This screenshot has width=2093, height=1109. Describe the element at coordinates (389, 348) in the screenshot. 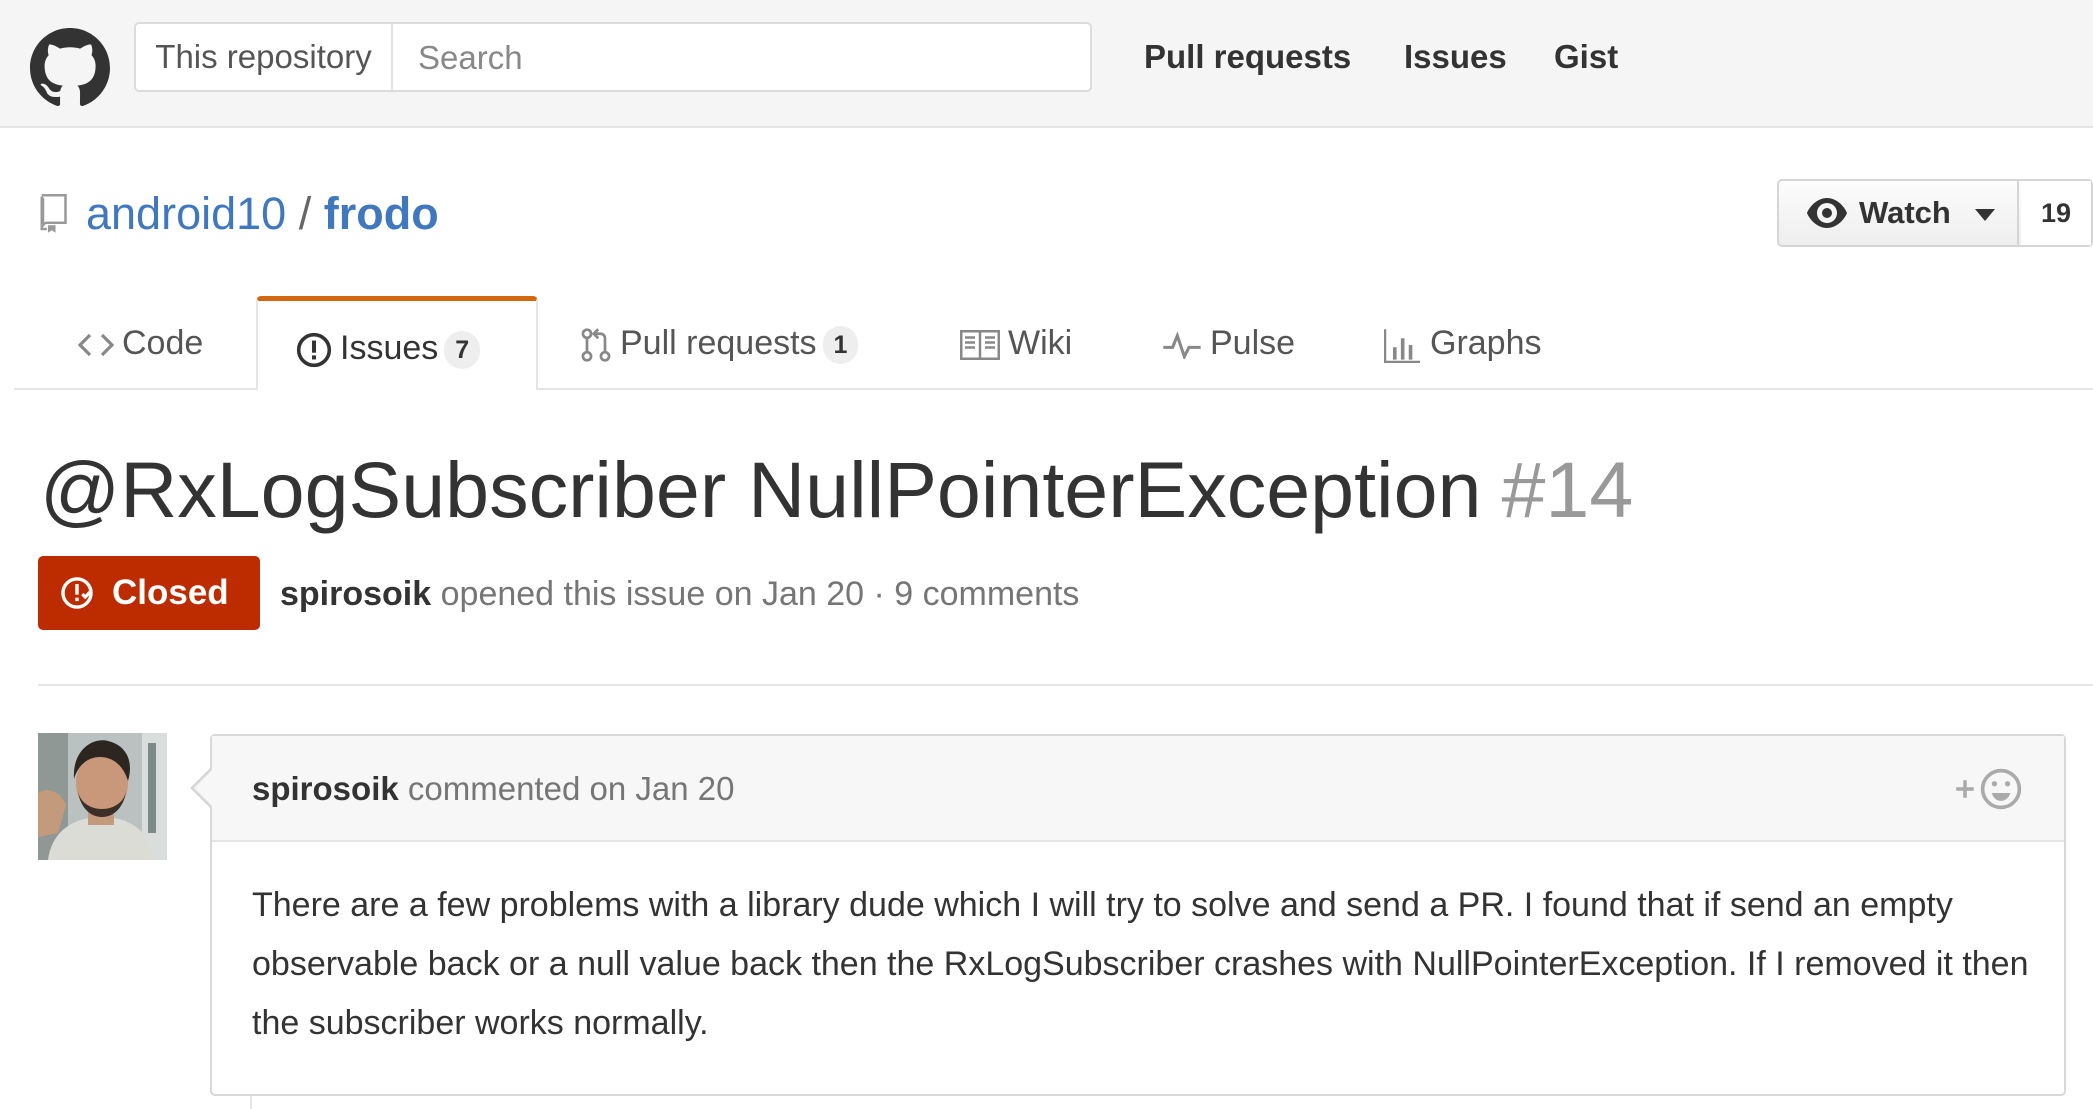

I see `tab-issues-label: Issues` at that location.